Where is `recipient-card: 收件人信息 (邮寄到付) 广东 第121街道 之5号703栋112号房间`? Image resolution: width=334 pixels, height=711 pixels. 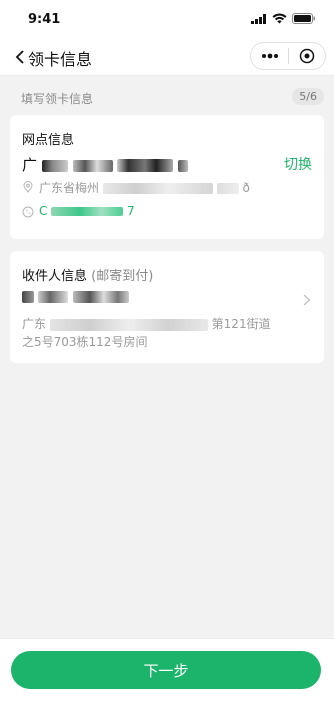
recipient-card: 收件人信息 (邮寄到付) 广东 第121街道 之5号703栋112号房间 is located at coordinates (167, 307).